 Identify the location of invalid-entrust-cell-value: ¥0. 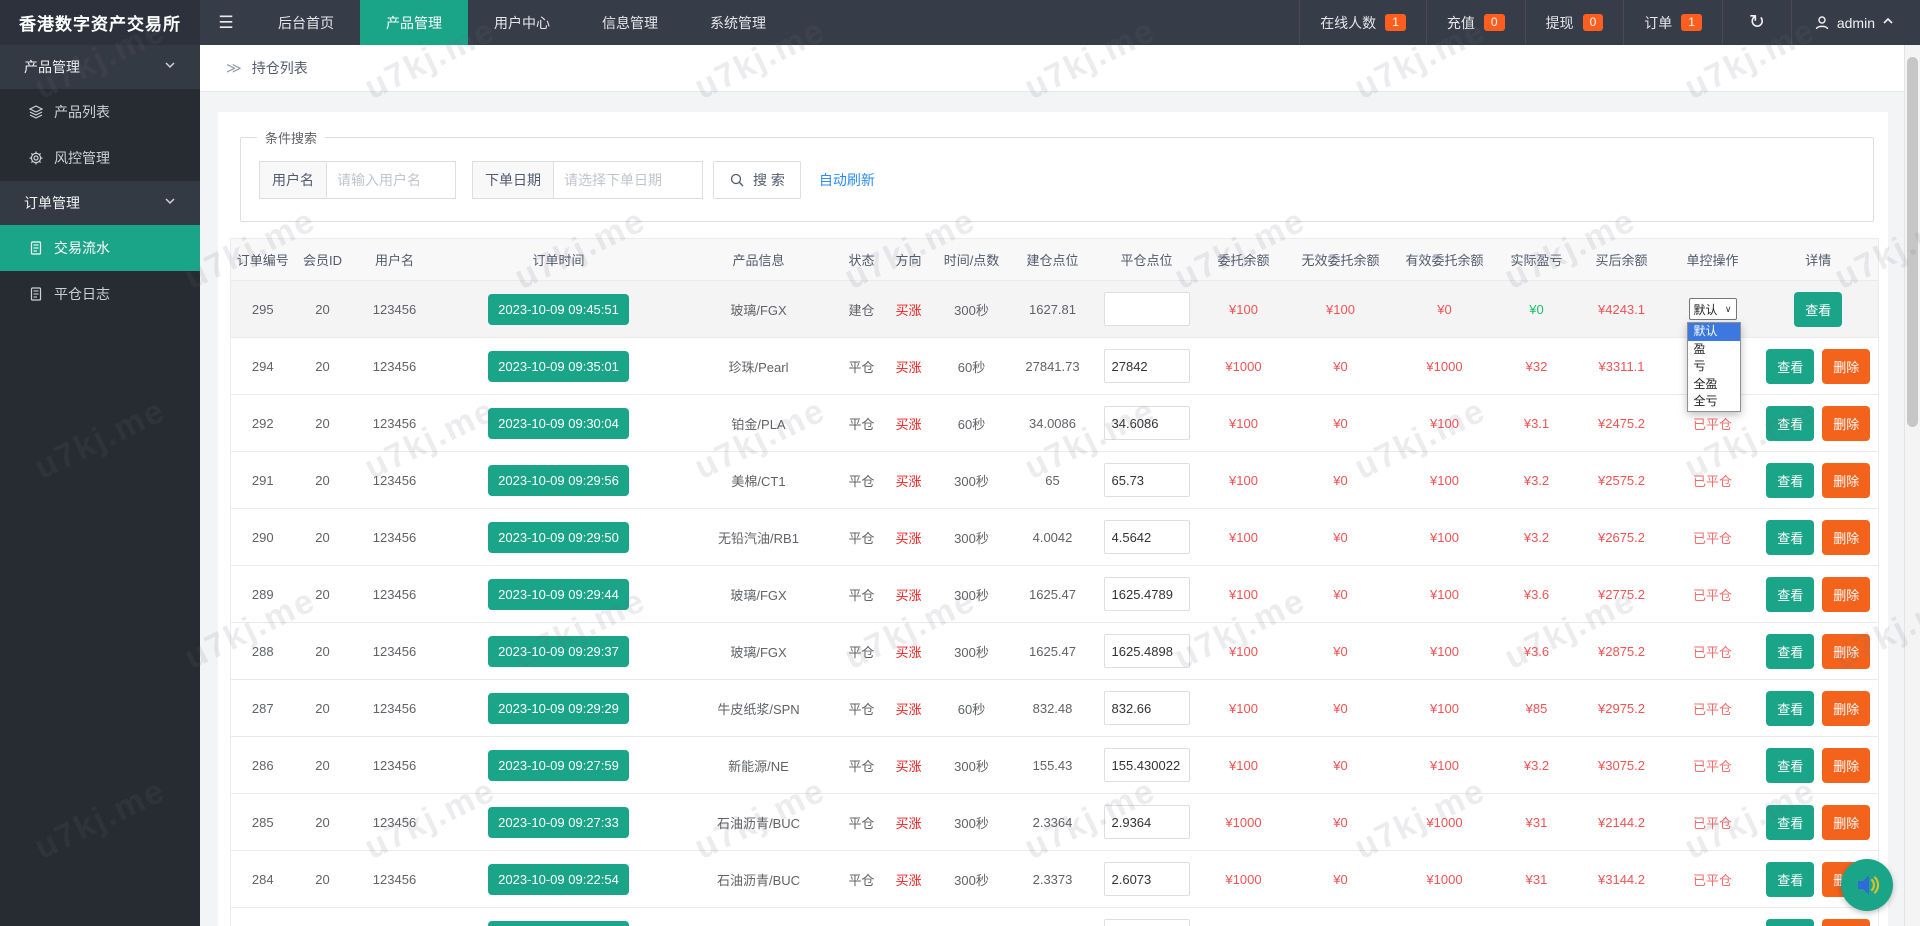
(1340, 765).